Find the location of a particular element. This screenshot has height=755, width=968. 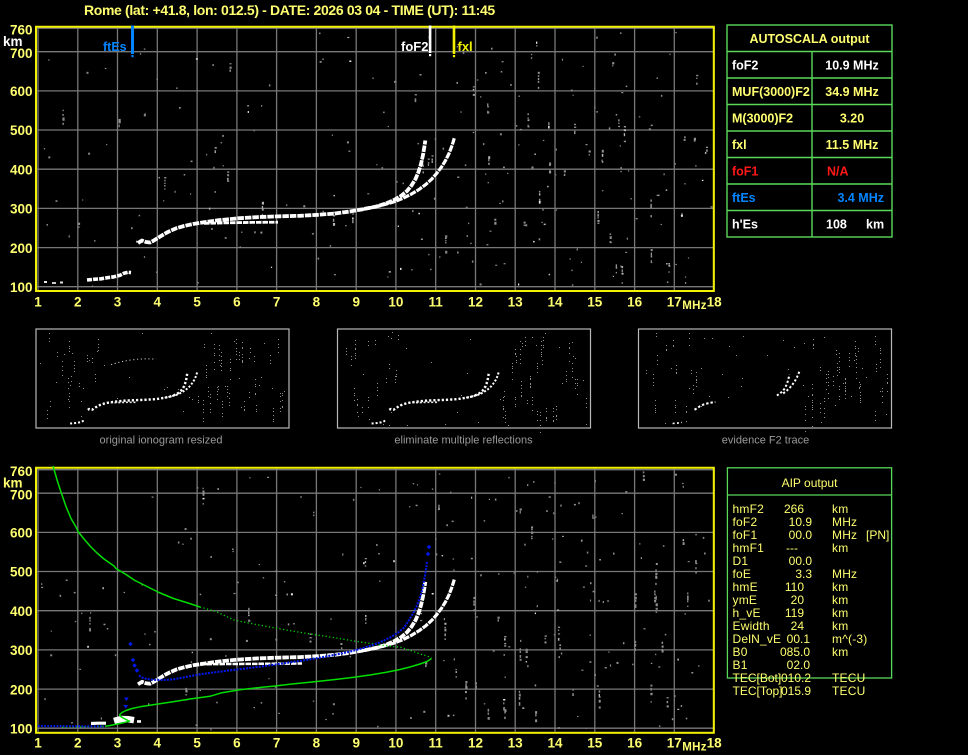

svg-text: AIP output is located at coordinates (810, 483).